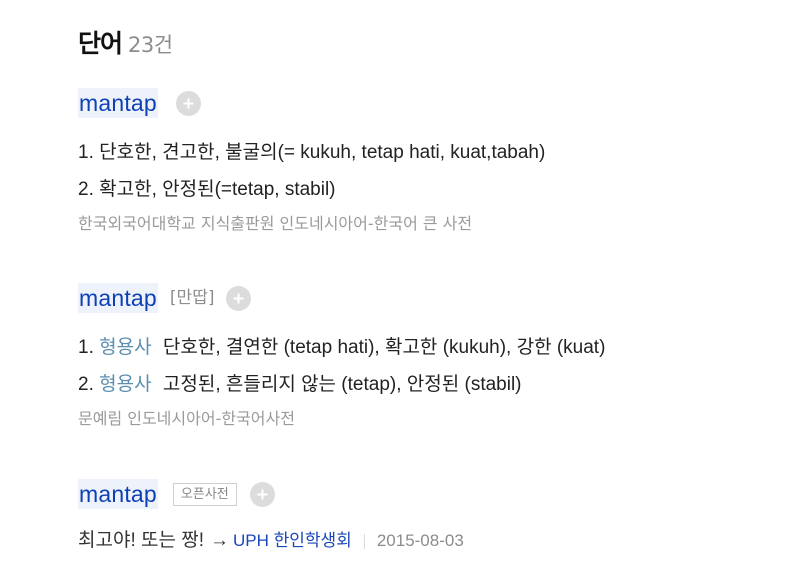  I want to click on divider, so click(364, 541).